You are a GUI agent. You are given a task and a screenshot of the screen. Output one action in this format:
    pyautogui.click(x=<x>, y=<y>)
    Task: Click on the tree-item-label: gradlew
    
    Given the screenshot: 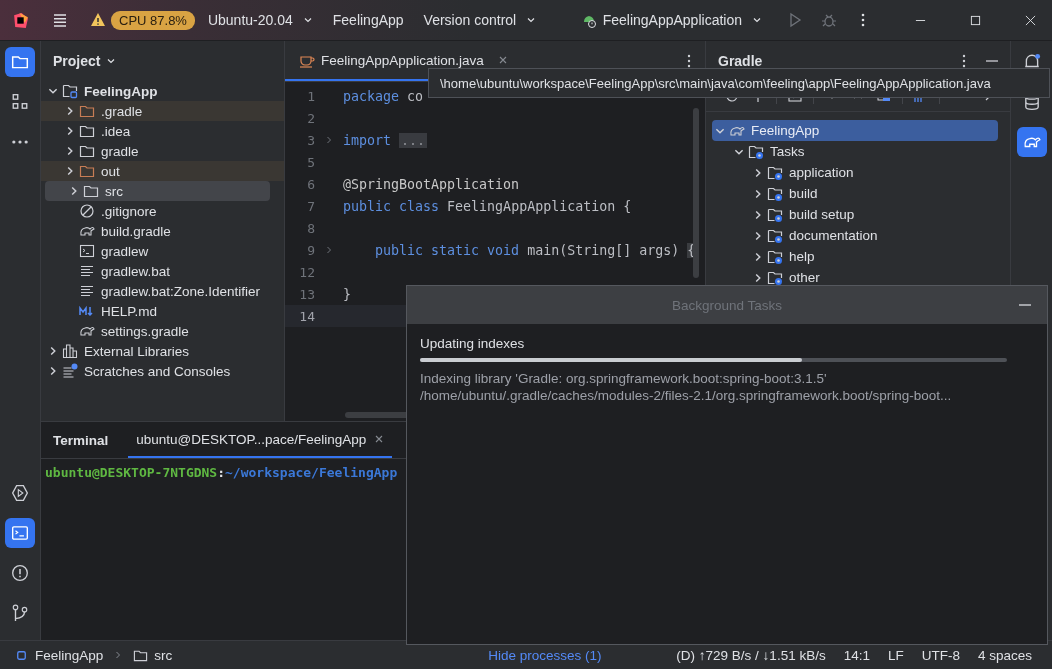 What is the action you would take?
    pyautogui.click(x=125, y=251)
    